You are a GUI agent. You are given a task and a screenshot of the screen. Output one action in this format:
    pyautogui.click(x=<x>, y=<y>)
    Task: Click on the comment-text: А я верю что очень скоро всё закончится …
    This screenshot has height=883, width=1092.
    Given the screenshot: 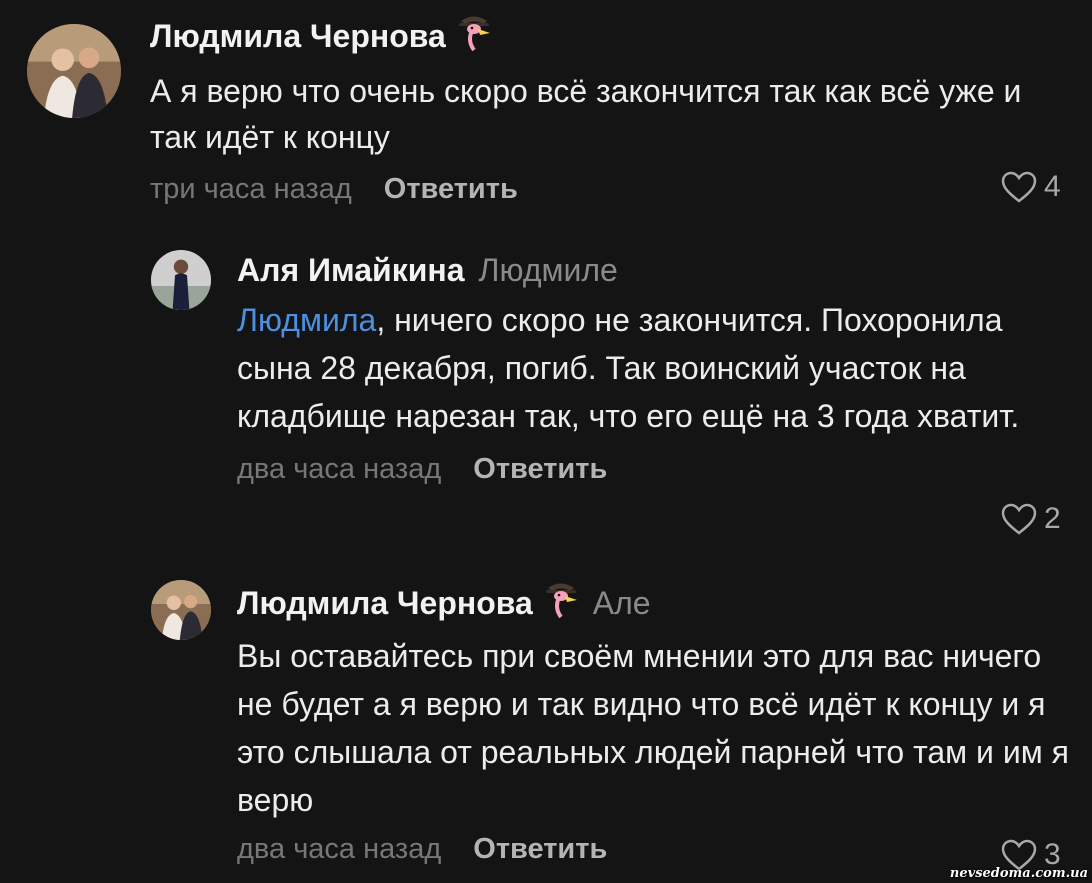 What is the action you would take?
    pyautogui.click(x=586, y=114)
    